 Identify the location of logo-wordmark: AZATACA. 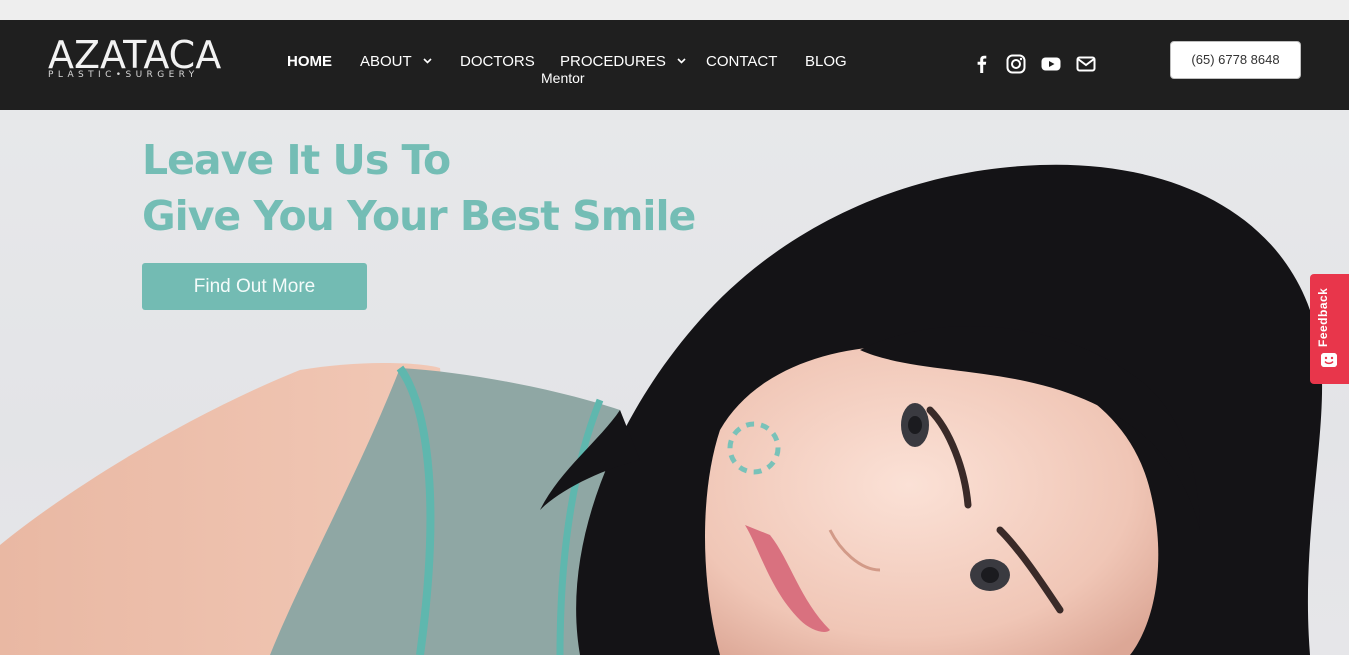
(135, 55).